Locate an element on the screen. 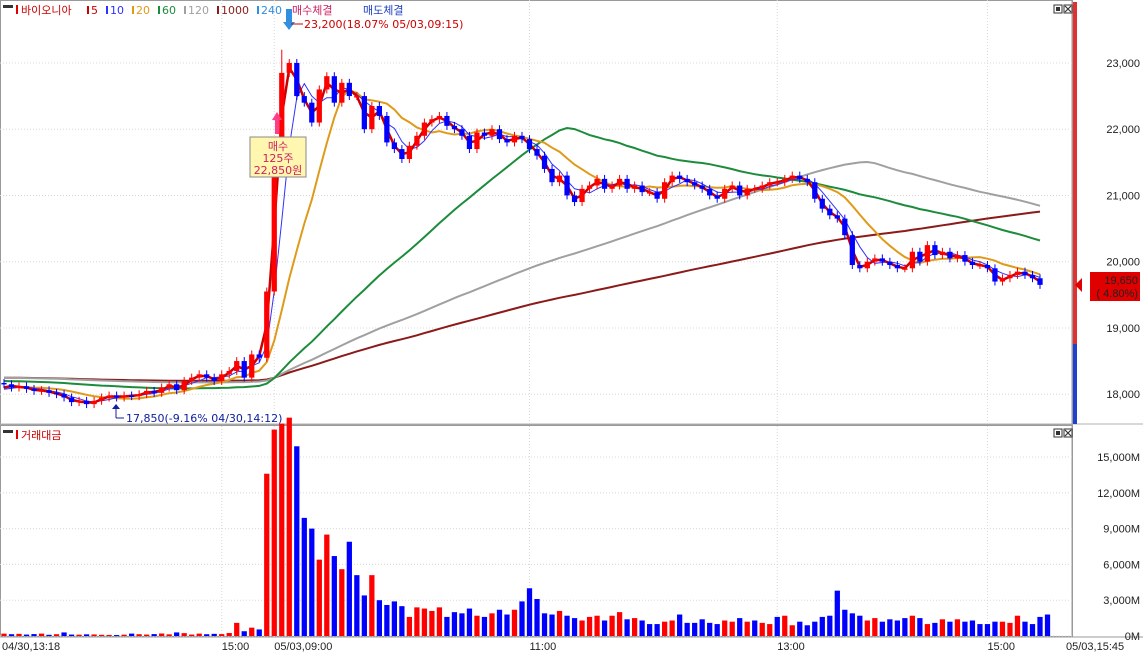  price-range-strip-low is located at coordinates (1075, 384).